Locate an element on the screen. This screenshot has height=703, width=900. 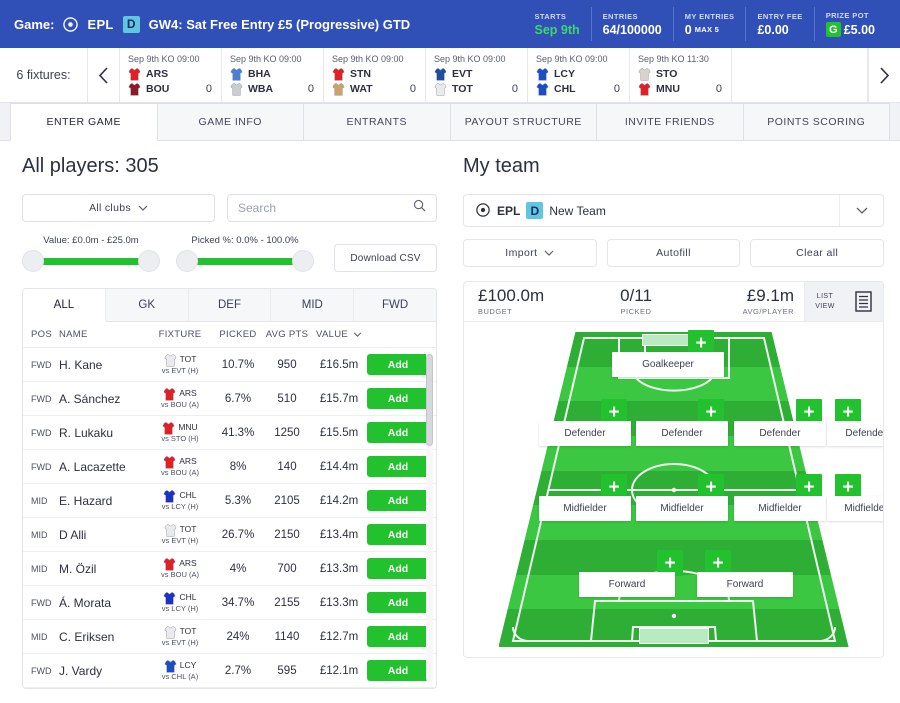
team-selector: EPL D New Team is located at coordinates (673, 210).